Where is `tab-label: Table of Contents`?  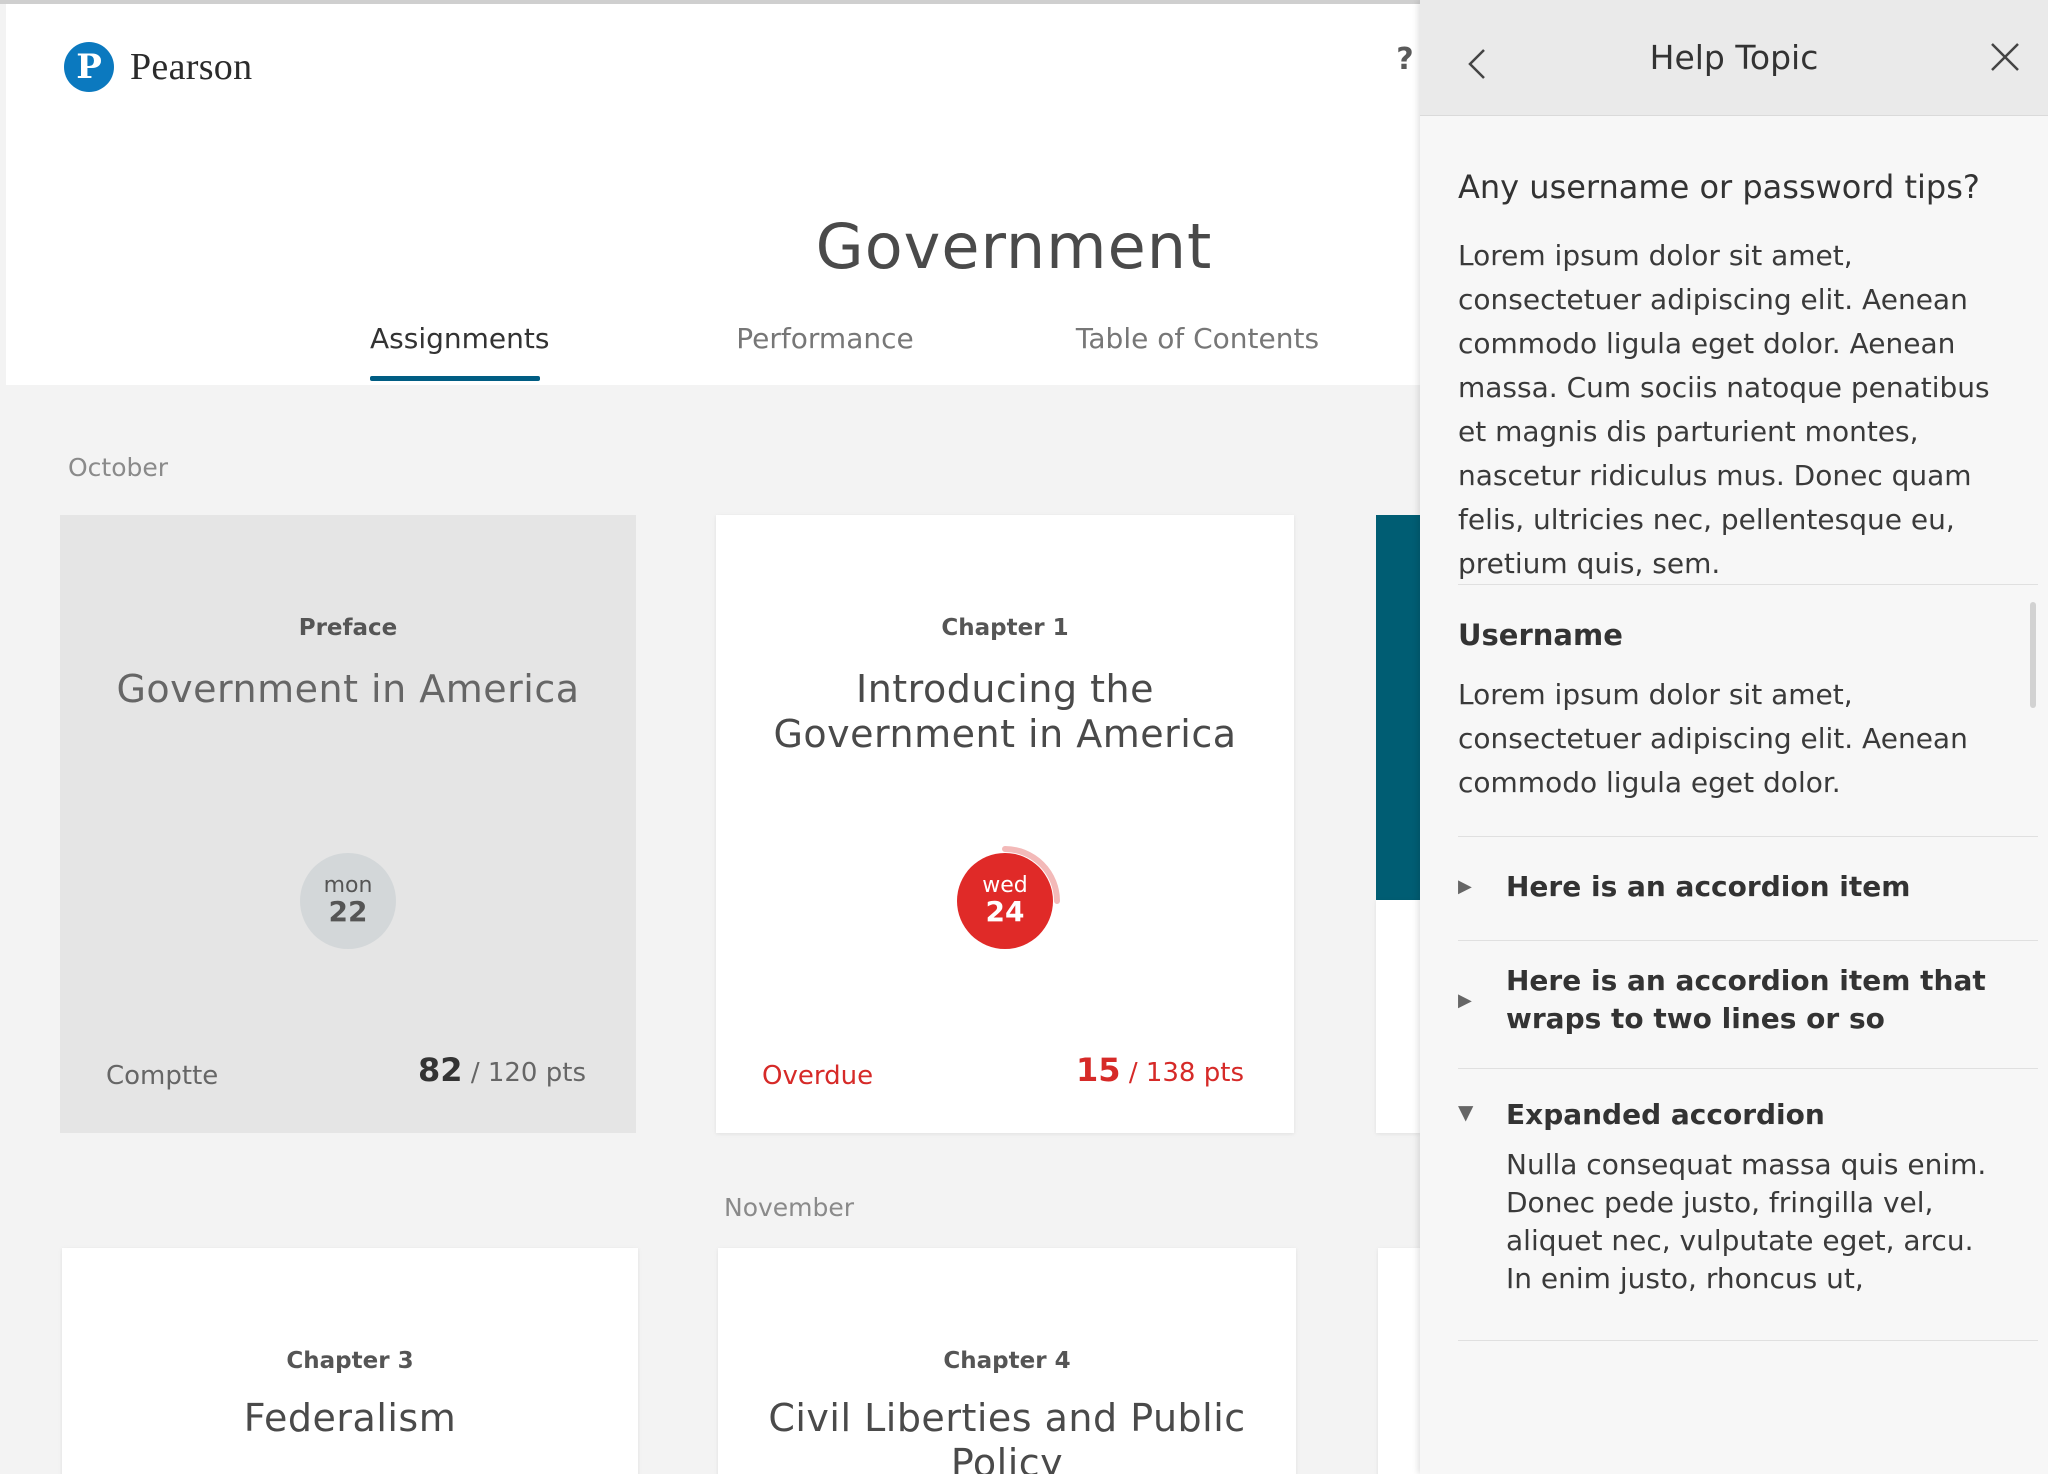
tab-label: Table of Contents is located at coordinates (1197, 338).